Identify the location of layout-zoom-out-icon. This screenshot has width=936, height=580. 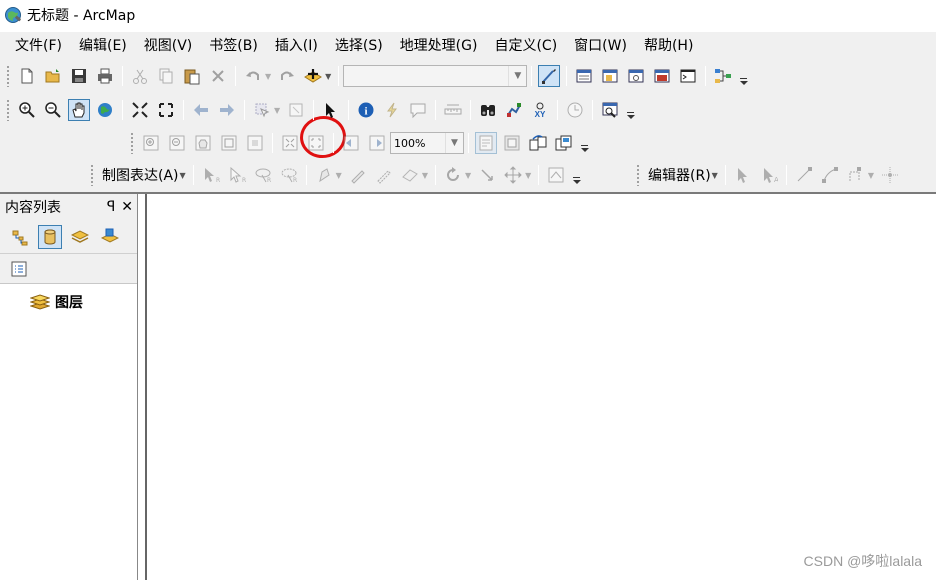
(177, 143).